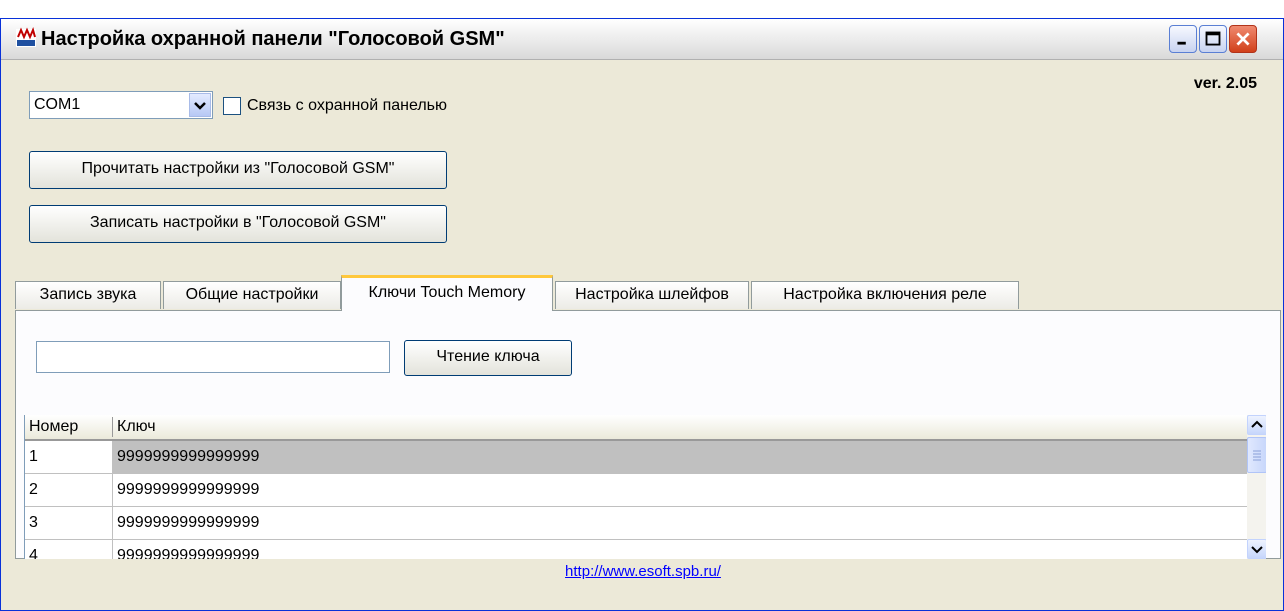 This screenshot has height=611, width=1284. Describe the element at coordinates (636, 490) in the screenshot. I see `table-row: 2 9999999999999999` at that location.